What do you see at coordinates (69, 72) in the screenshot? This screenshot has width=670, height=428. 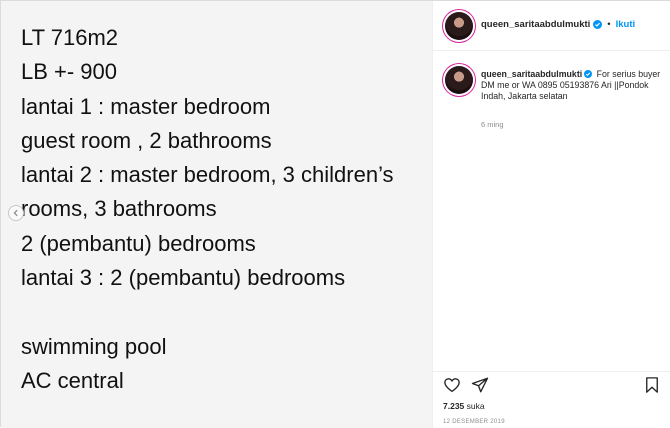 I see `post-line: LB +- 900` at bounding box center [69, 72].